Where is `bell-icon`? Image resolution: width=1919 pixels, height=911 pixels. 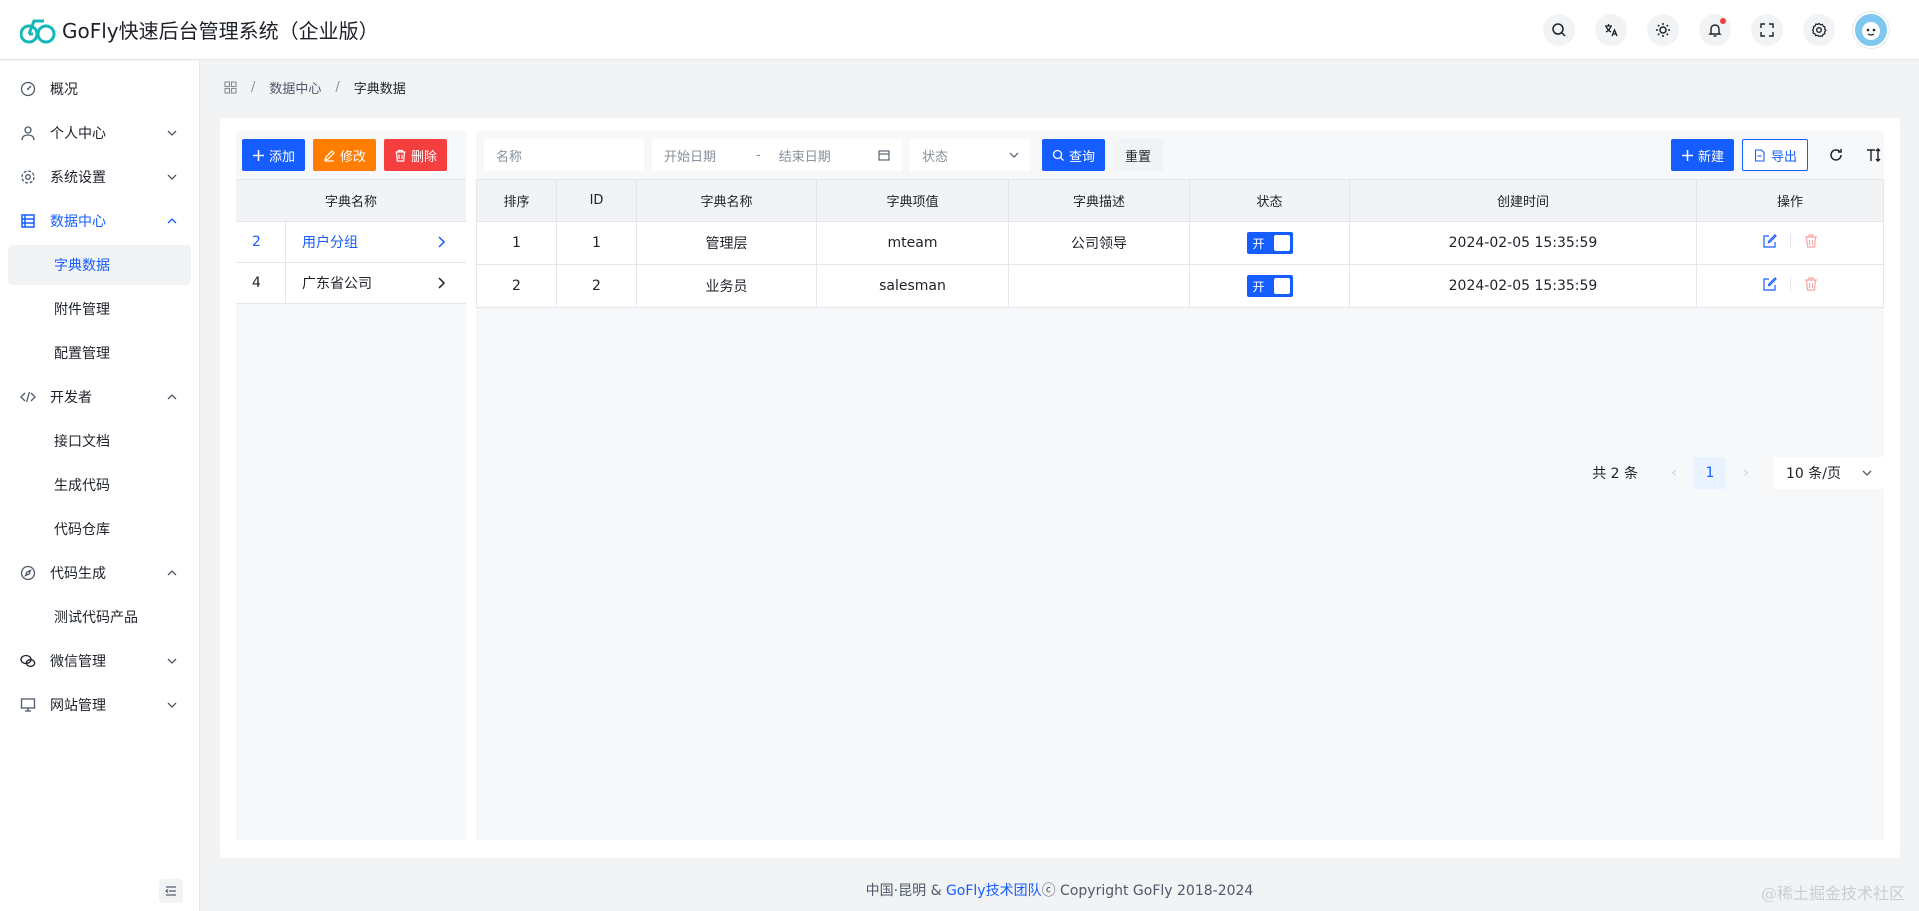 bell-icon is located at coordinates (1715, 30).